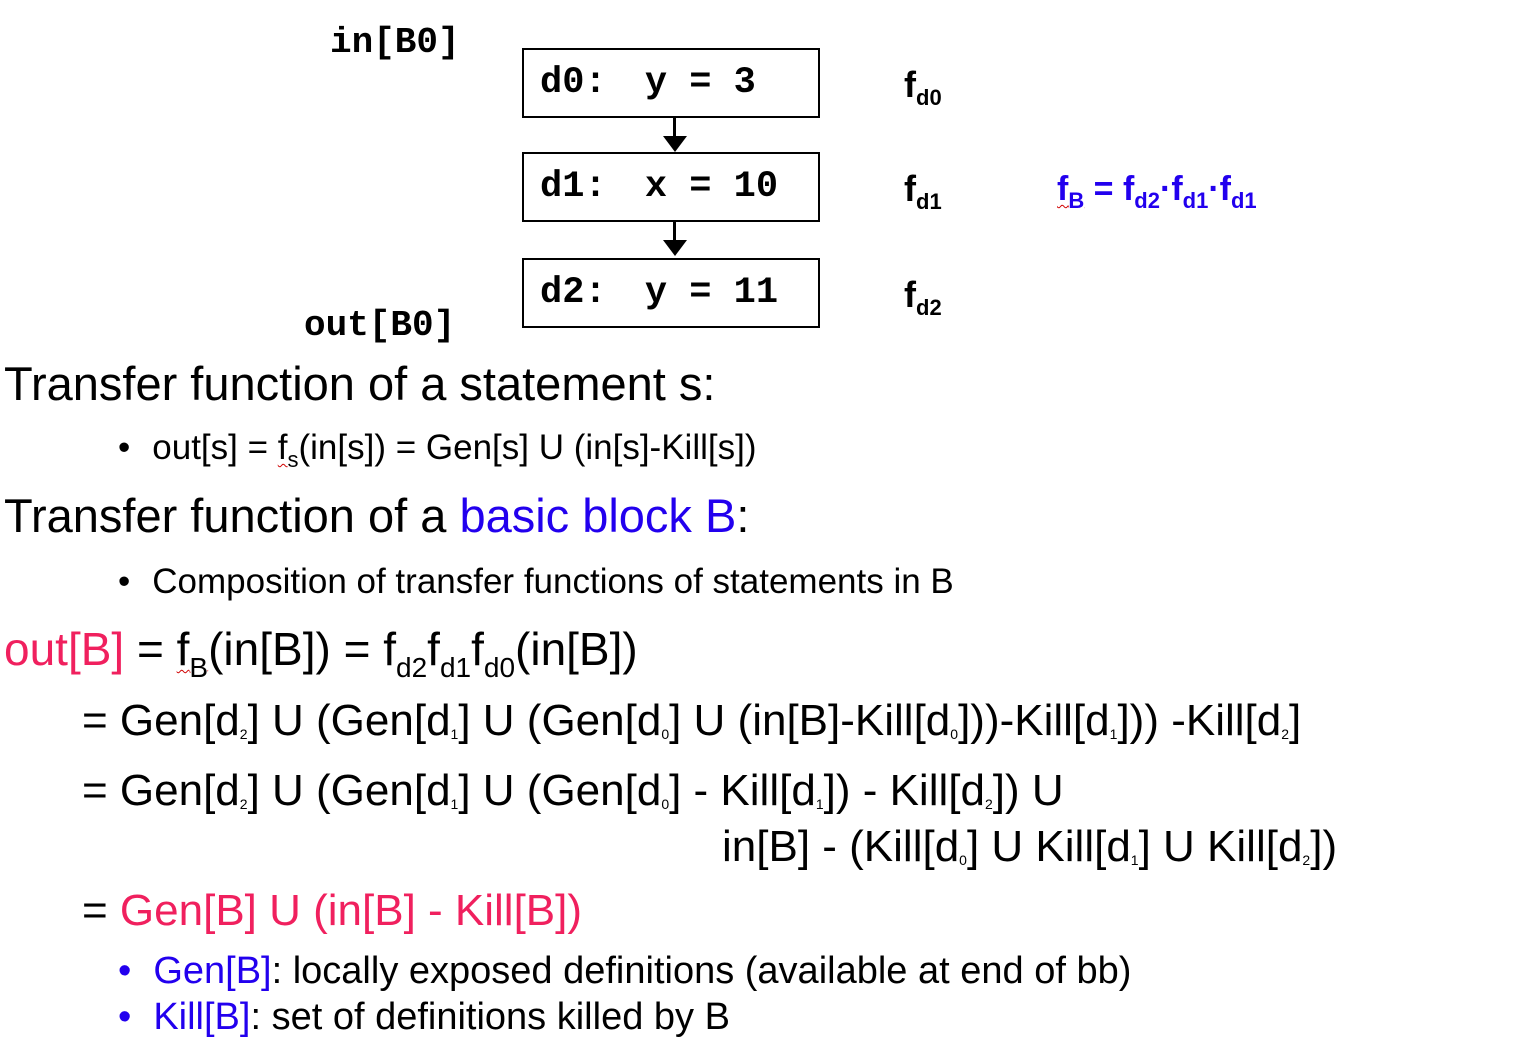  I want to click on definition-kill: • Kill[B]: set of definitions killed by B, so click(424, 1017).